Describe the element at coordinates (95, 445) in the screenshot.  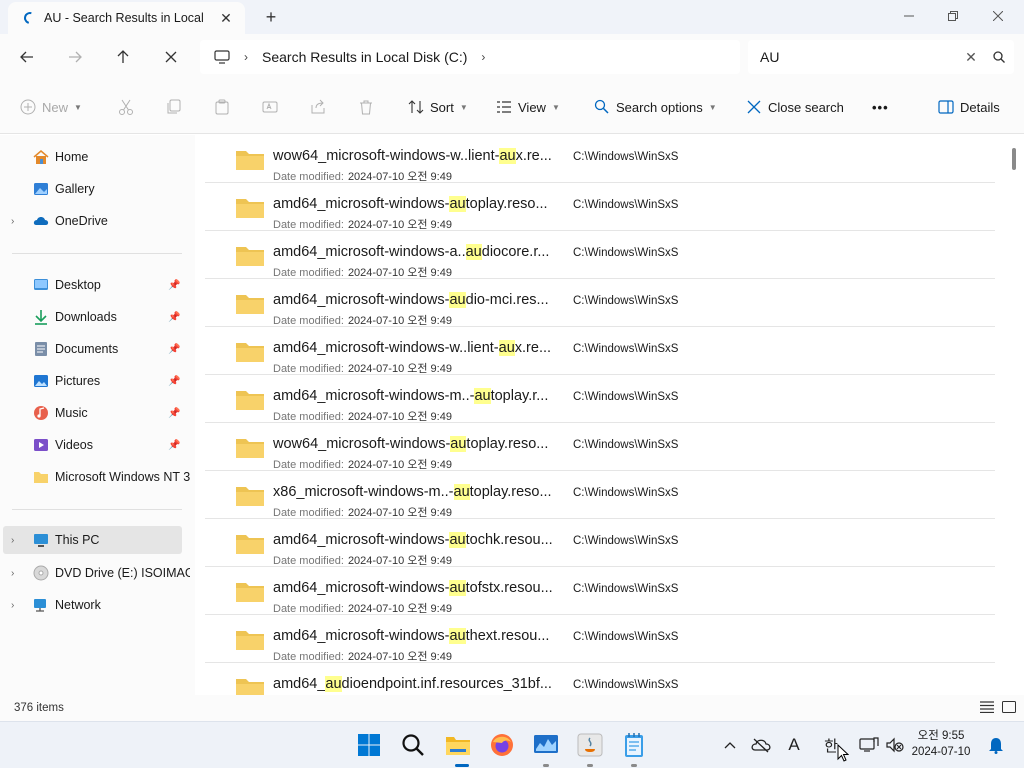
I see `sidebar-item-videos: Videos 📌` at that location.